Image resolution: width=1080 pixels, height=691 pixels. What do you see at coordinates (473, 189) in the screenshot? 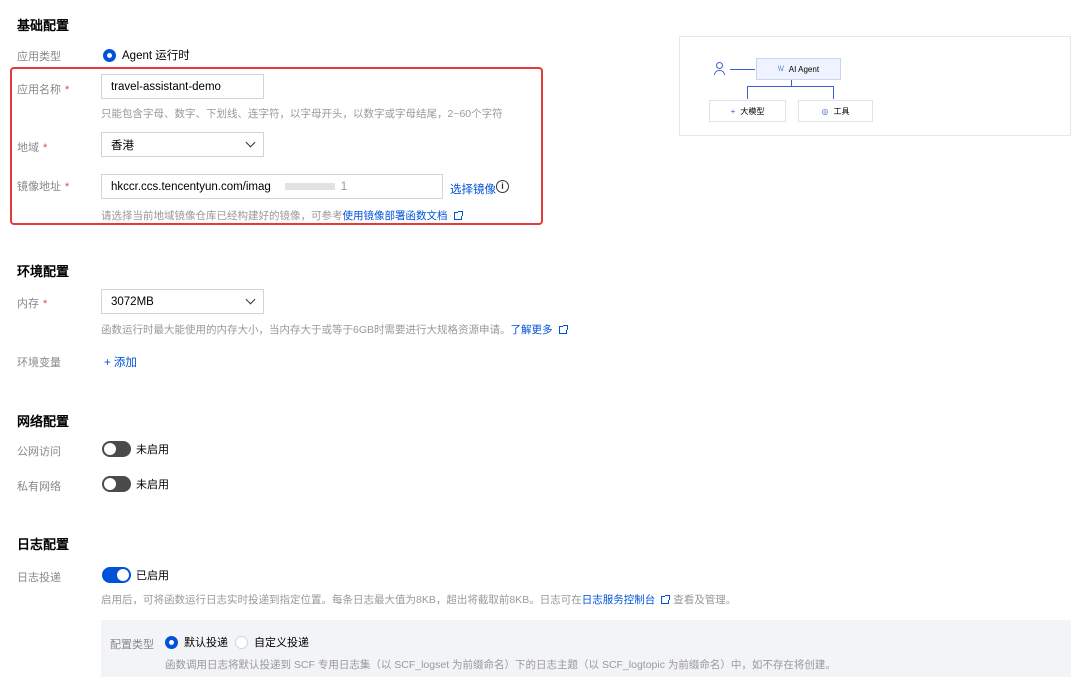
I see `select-image-link: 选择镜像` at bounding box center [473, 189].